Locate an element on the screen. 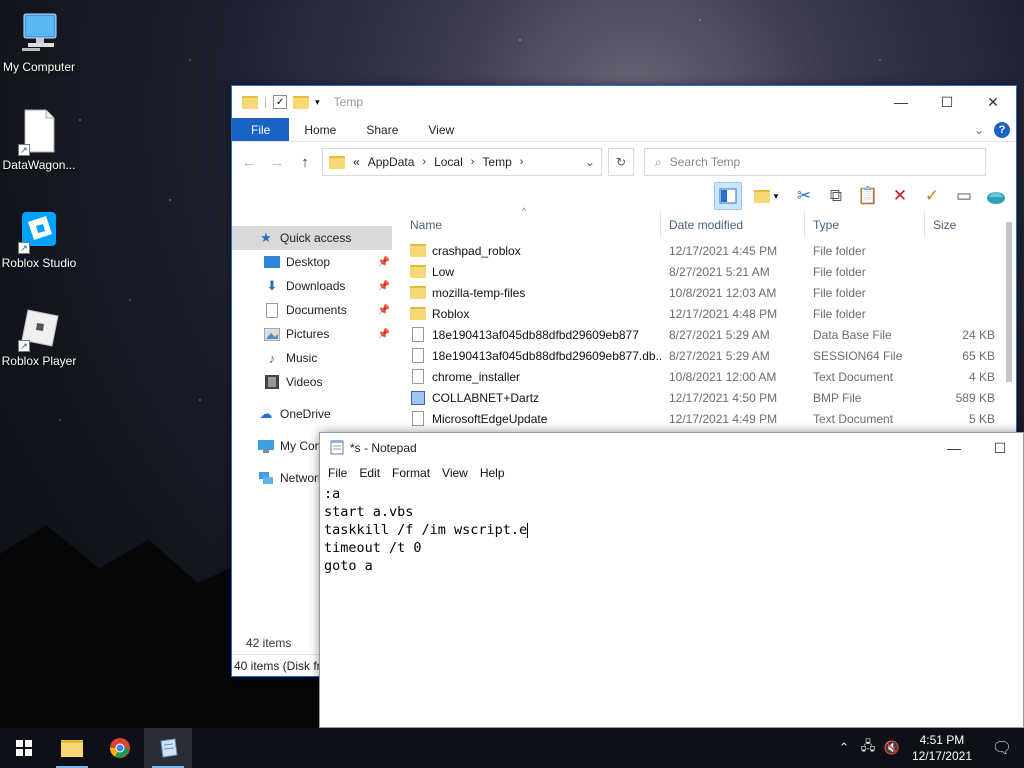  vertical-scrollbar is located at coordinates (1009, 341).